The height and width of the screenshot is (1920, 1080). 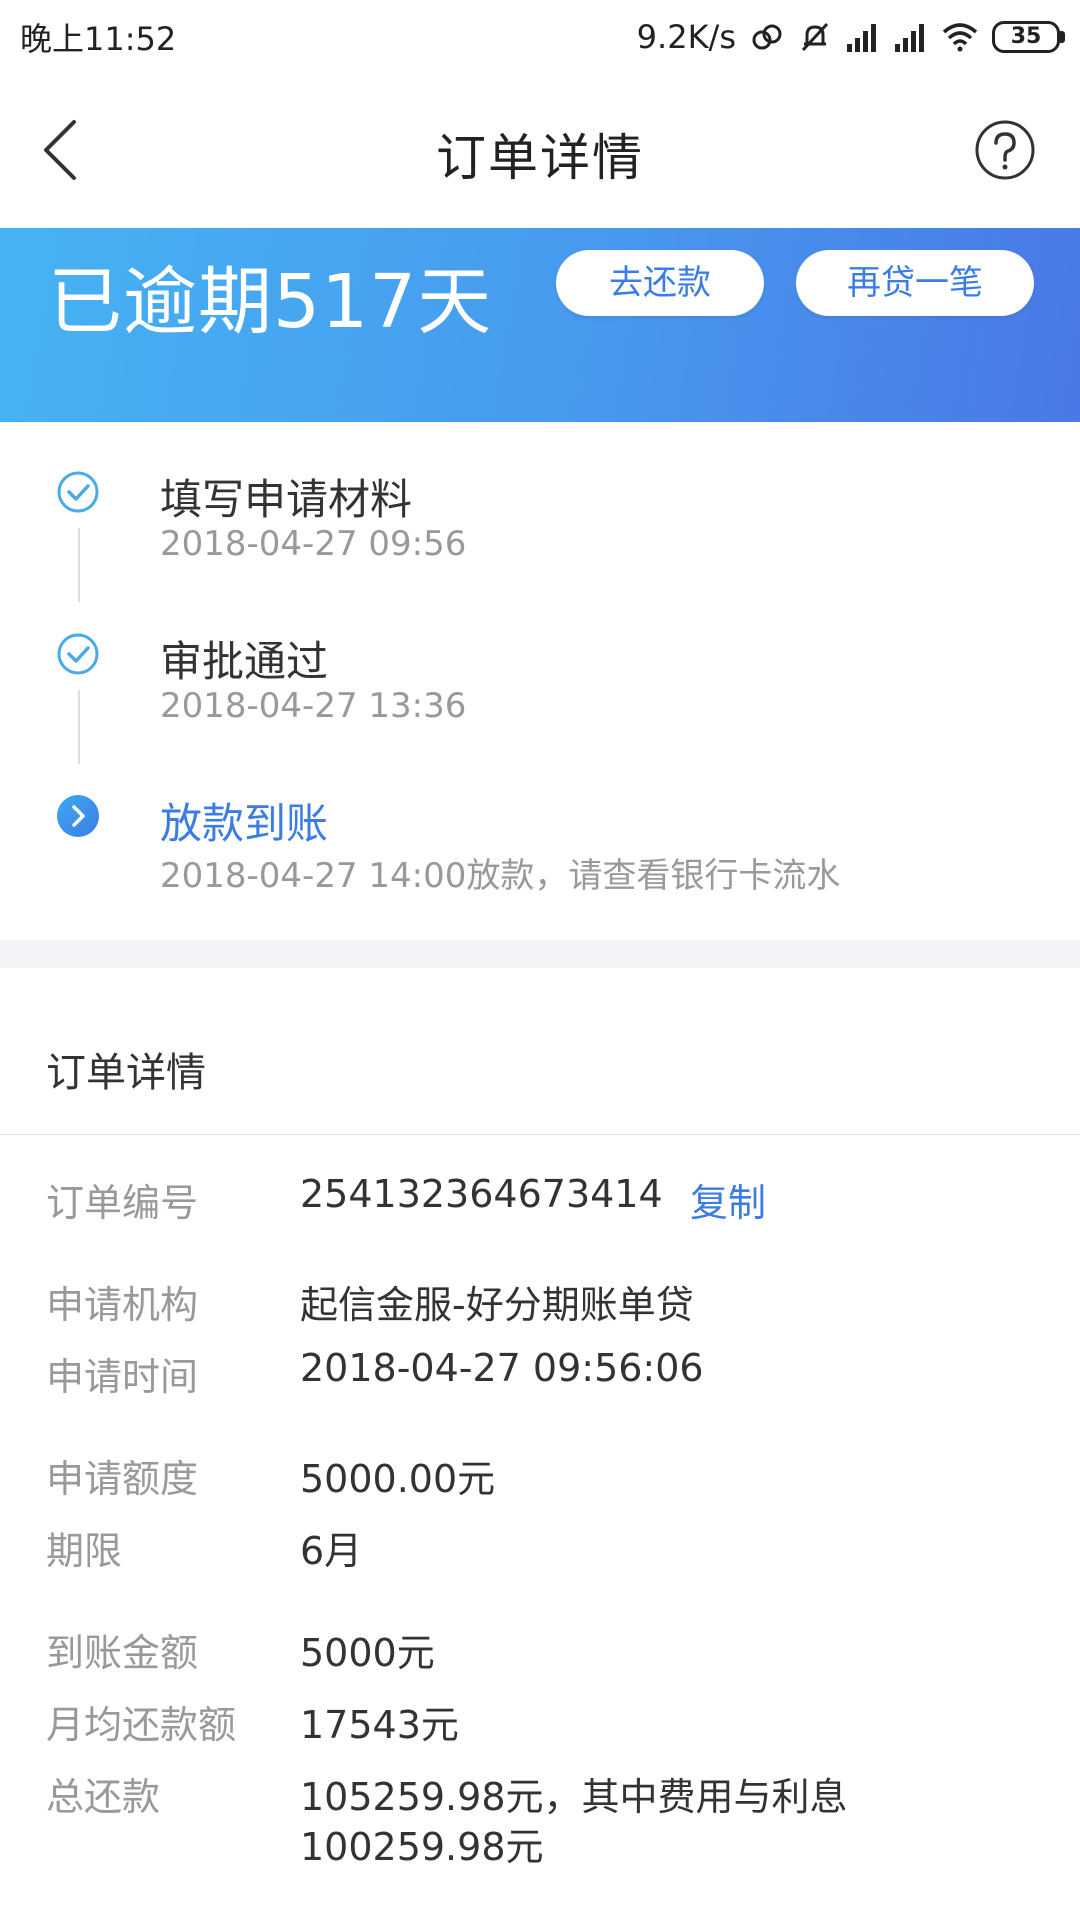 I want to click on detail-value: 起信金服-好分期账单贷, so click(x=497, y=1305).